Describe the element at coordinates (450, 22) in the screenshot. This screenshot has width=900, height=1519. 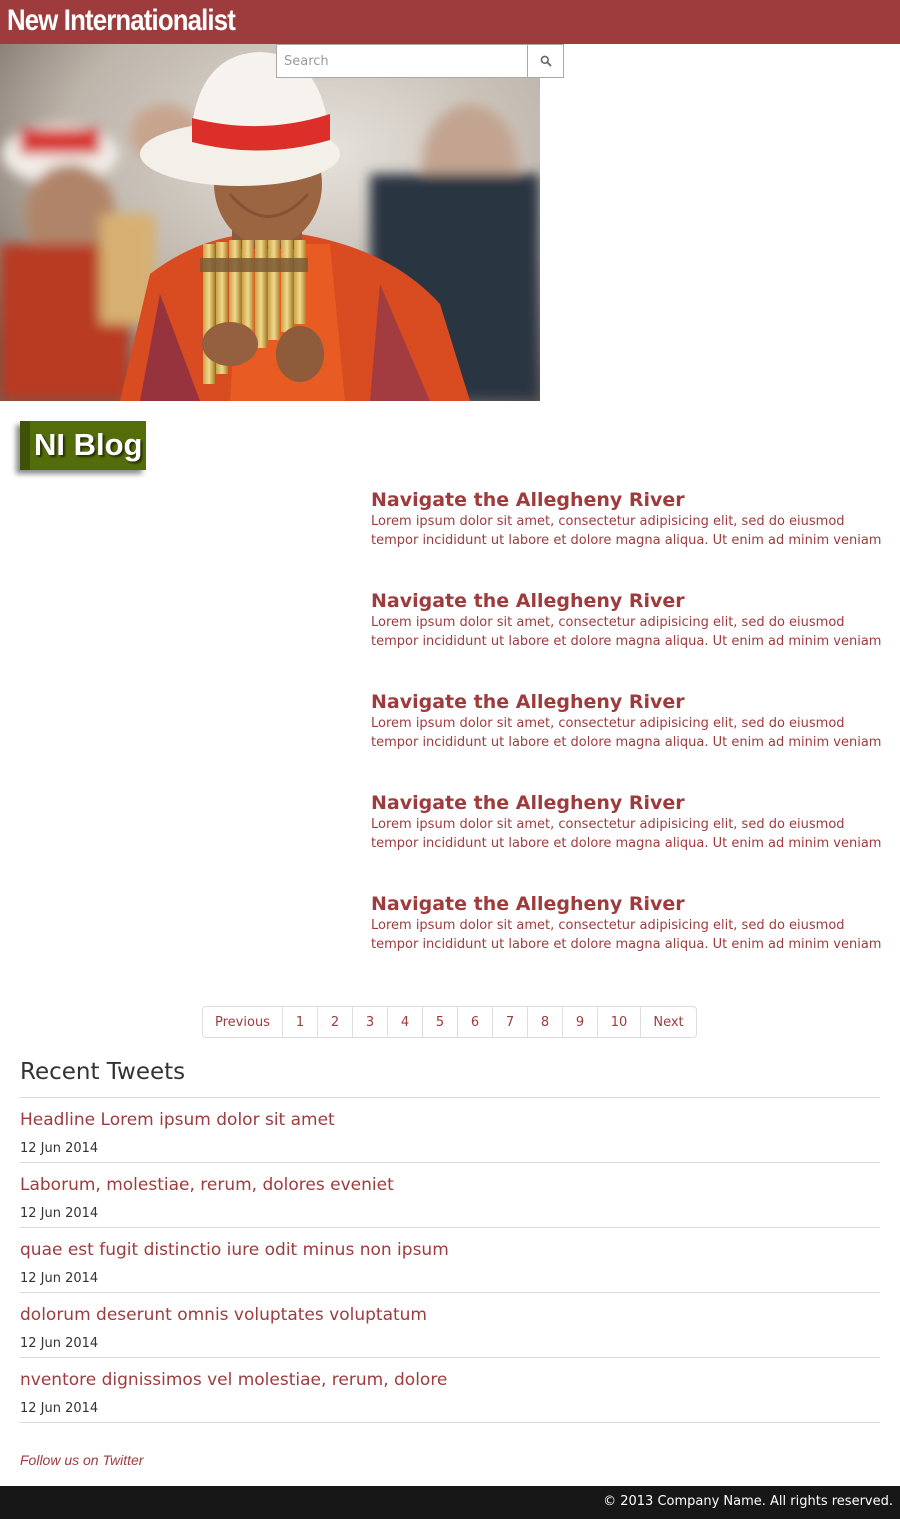
I see `top-navbar: New Internationalist` at that location.